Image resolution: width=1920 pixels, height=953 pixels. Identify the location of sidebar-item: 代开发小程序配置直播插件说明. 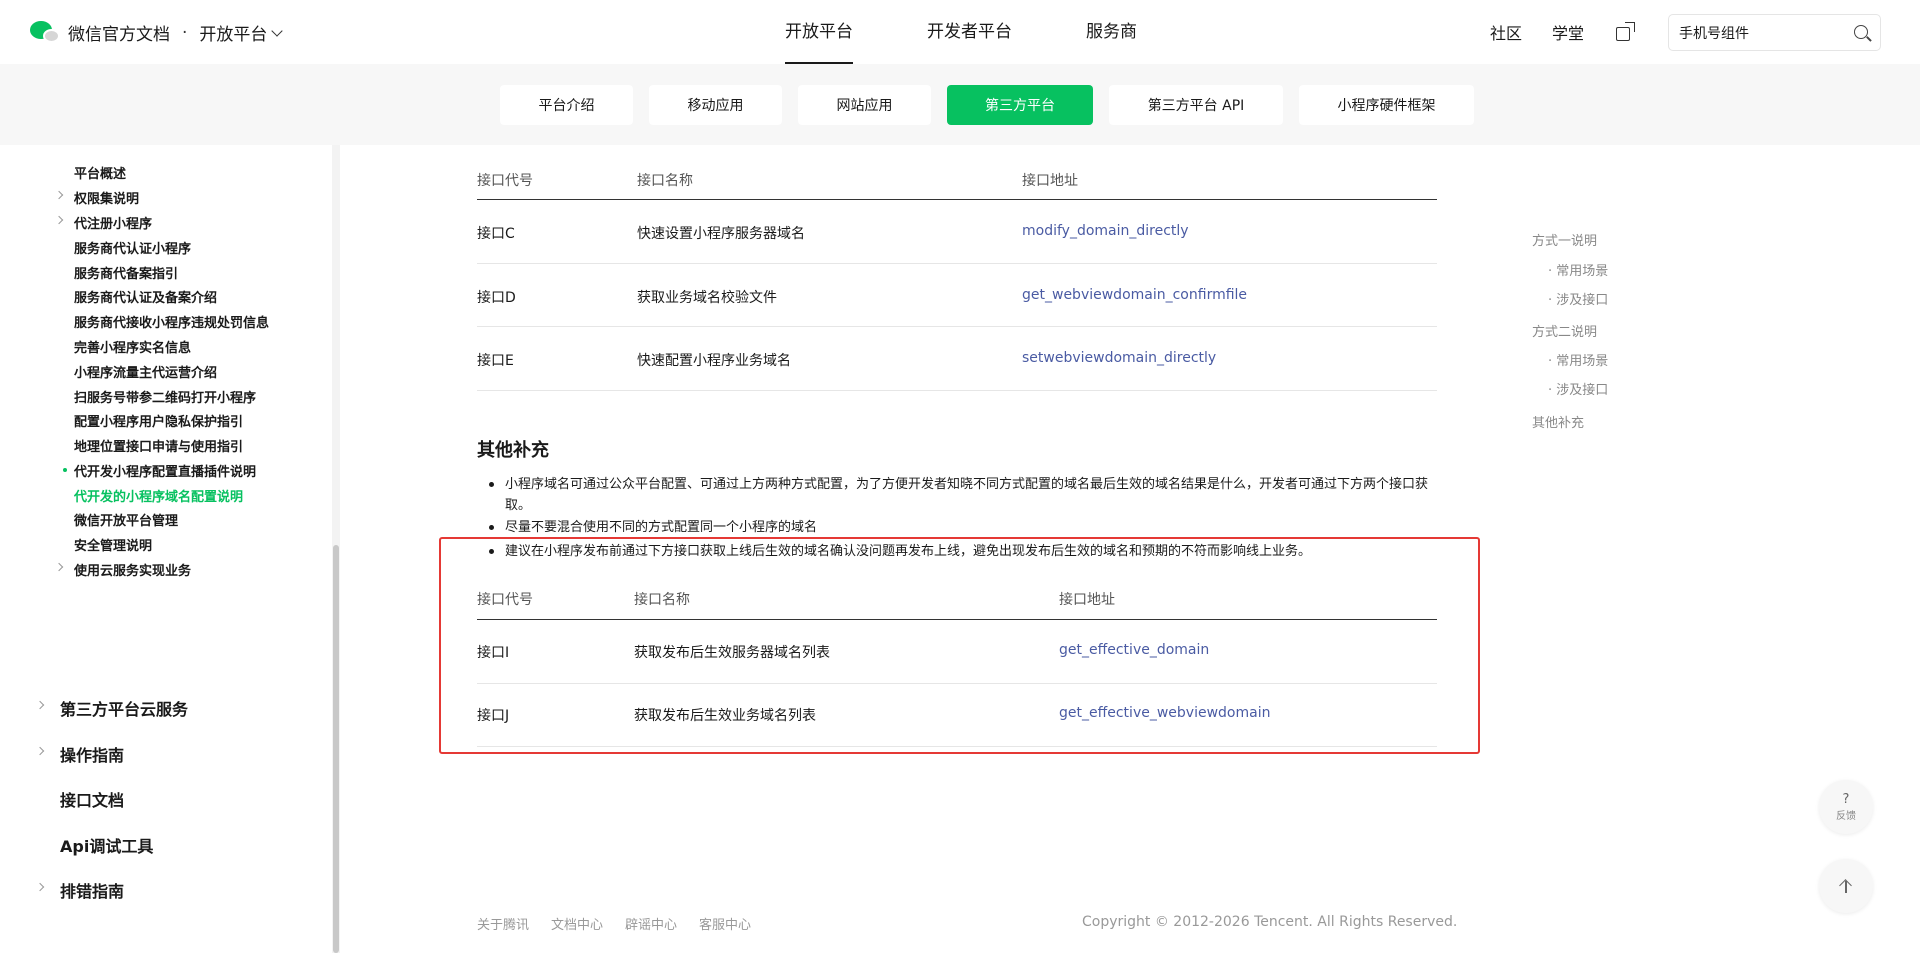
(165, 470).